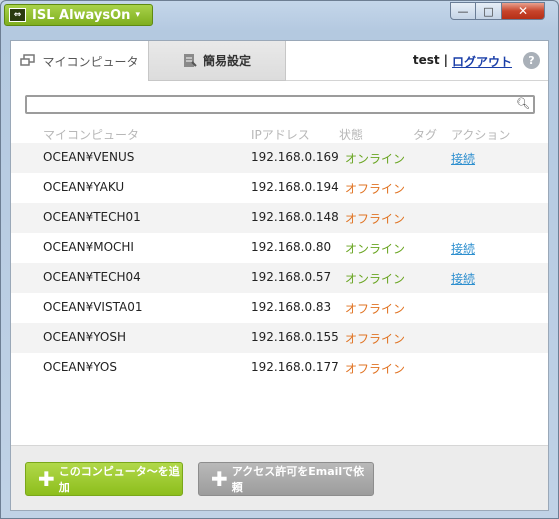 The width and height of the screenshot is (559, 519). Describe the element at coordinates (80, 367) in the screenshot. I see `computer-name: OCEAN¥YOS` at that location.